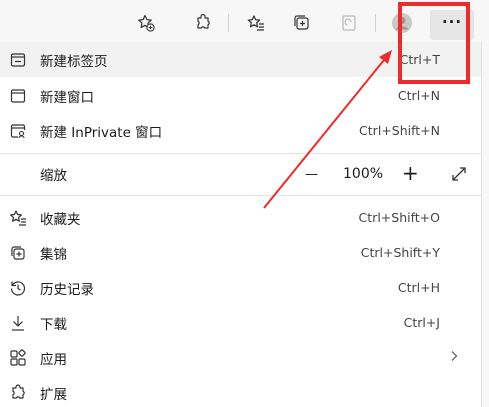  Describe the element at coordinates (363, 174) in the screenshot. I see `zoom-level: 100%` at that location.